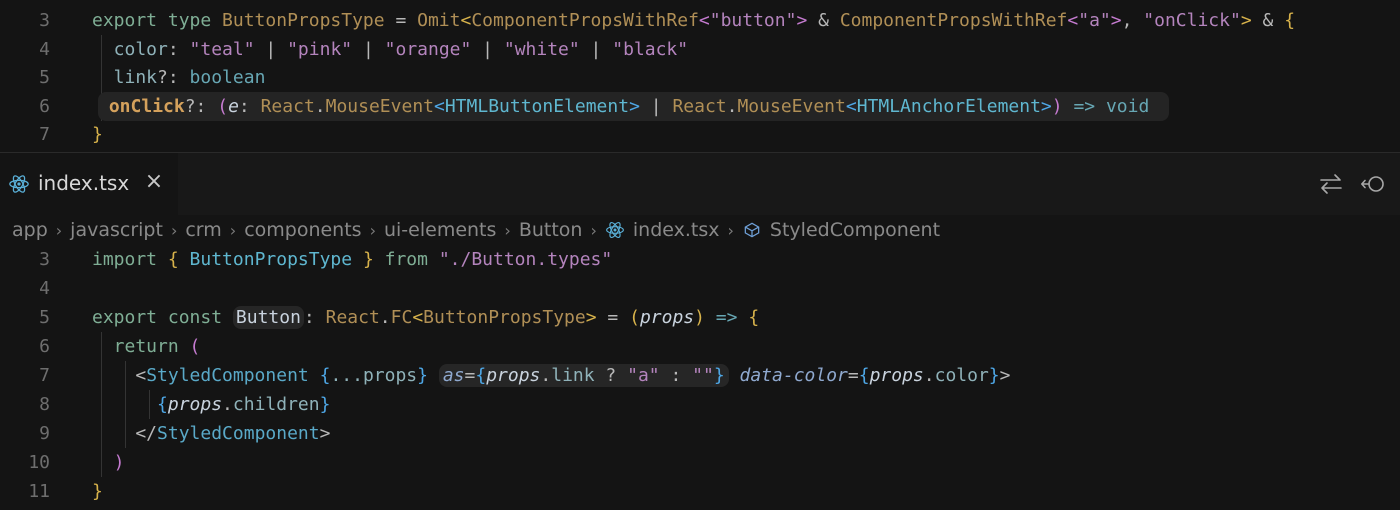  Describe the element at coordinates (643, 375) in the screenshot. I see `code-token: "a"` at that location.